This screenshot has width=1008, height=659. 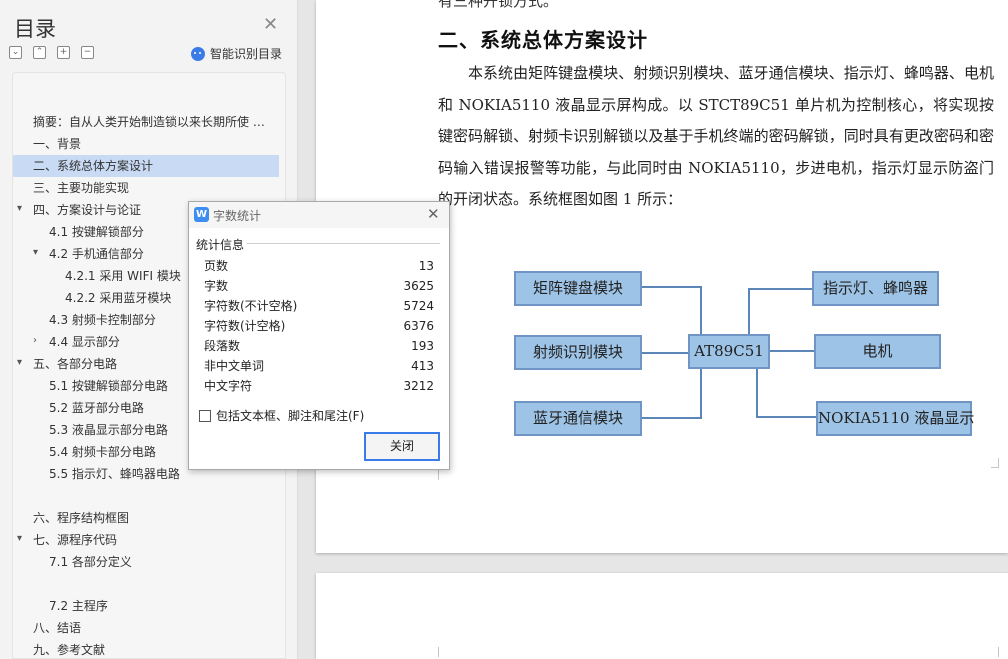 What do you see at coordinates (146, 518) in the screenshot?
I see `toc-item: 六、程序结构框图` at bounding box center [146, 518].